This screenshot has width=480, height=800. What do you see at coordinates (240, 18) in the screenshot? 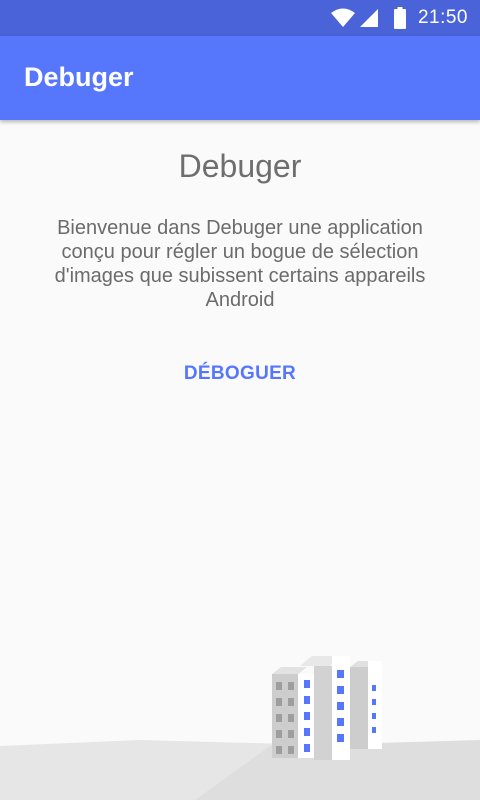
I see `status-bar: 21:50` at bounding box center [240, 18].